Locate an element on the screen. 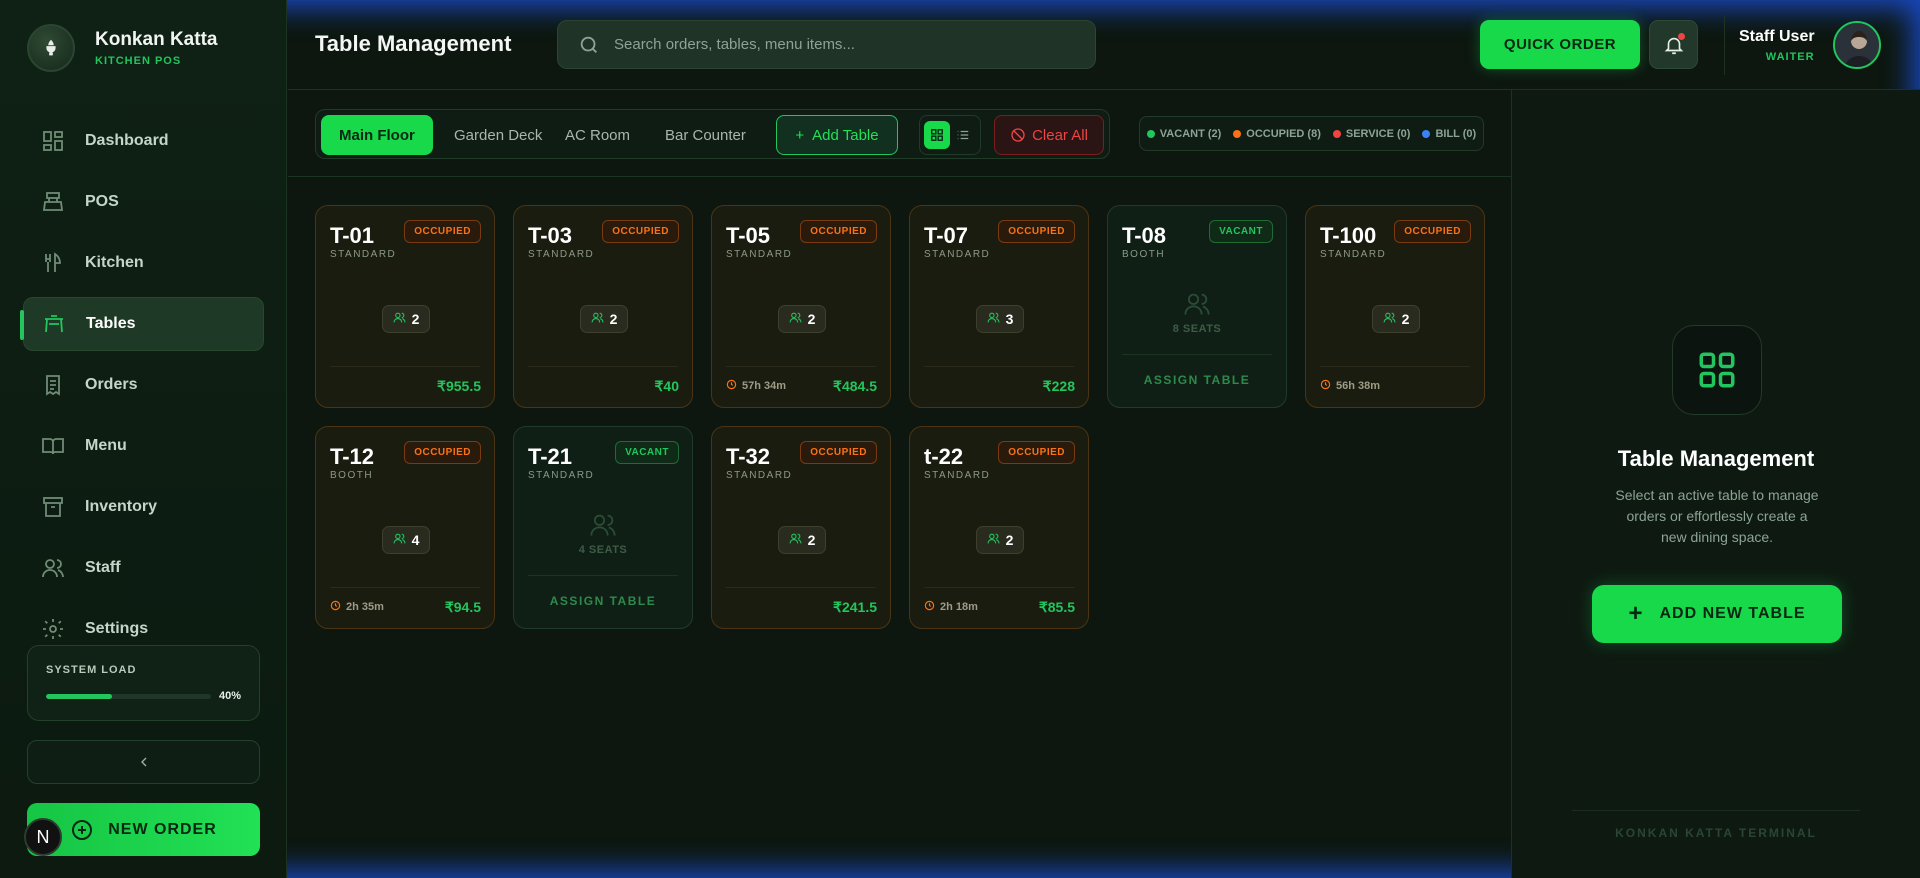 This screenshot has width=1920, height=878. notifications-button is located at coordinates (1673, 44).